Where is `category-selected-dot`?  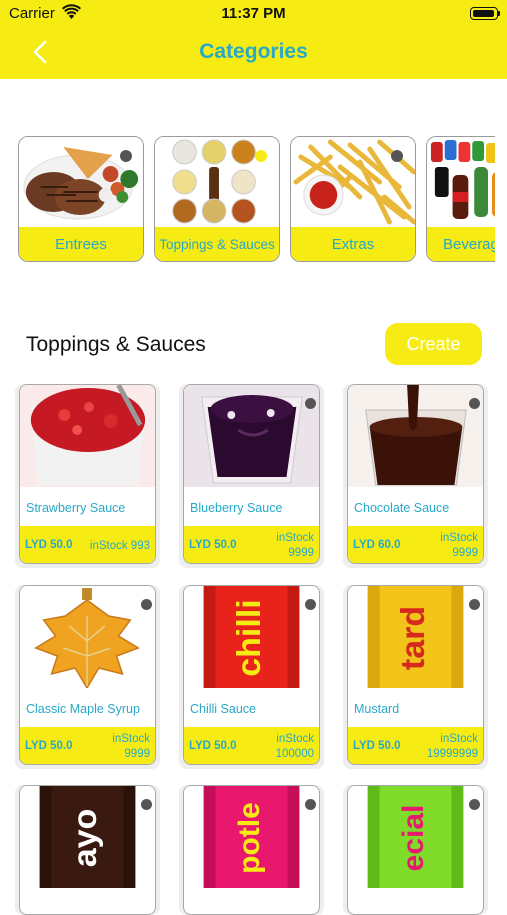
category-selected-dot is located at coordinates (261, 156).